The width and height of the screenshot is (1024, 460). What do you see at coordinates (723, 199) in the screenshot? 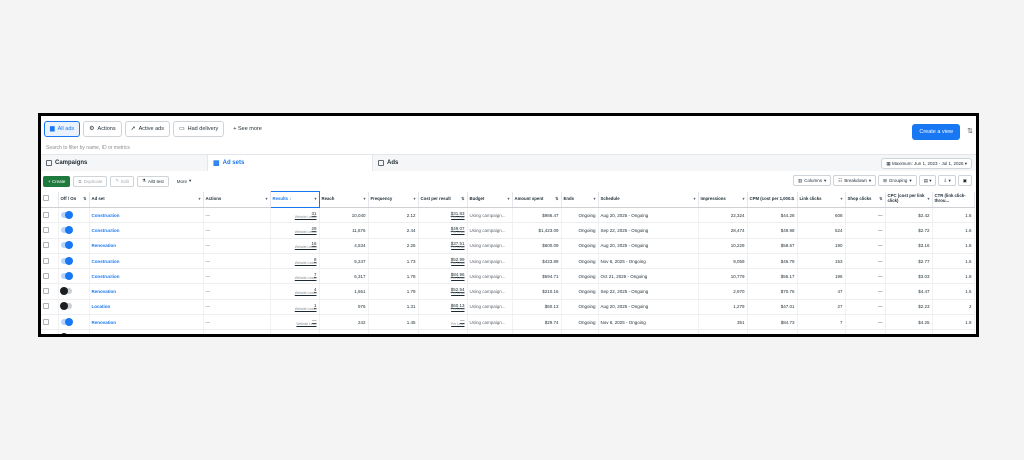
I see `col-impressions: Impressions ▾` at bounding box center [723, 199].